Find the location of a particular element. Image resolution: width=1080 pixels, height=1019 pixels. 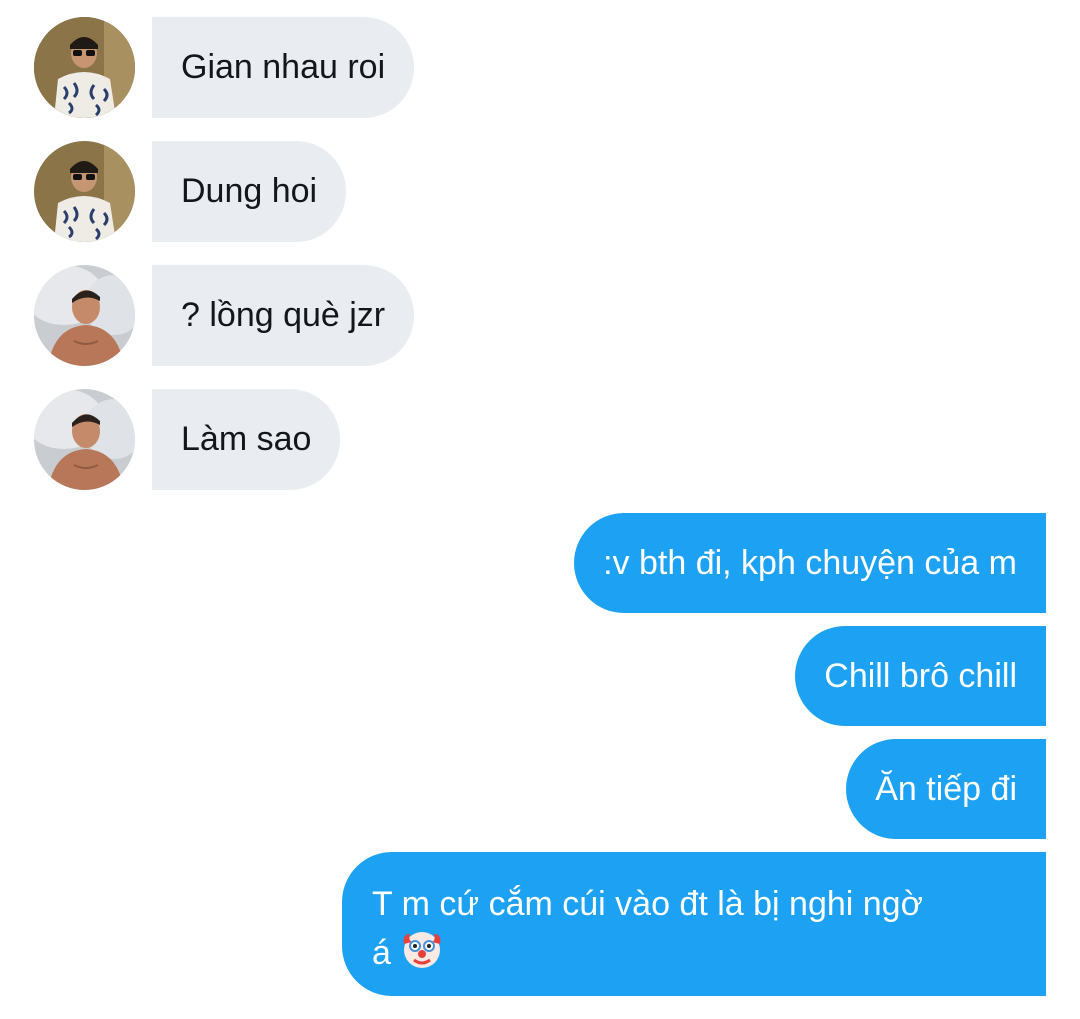

outgoing-message-bubble: Chill brô chill is located at coordinates (920, 676).